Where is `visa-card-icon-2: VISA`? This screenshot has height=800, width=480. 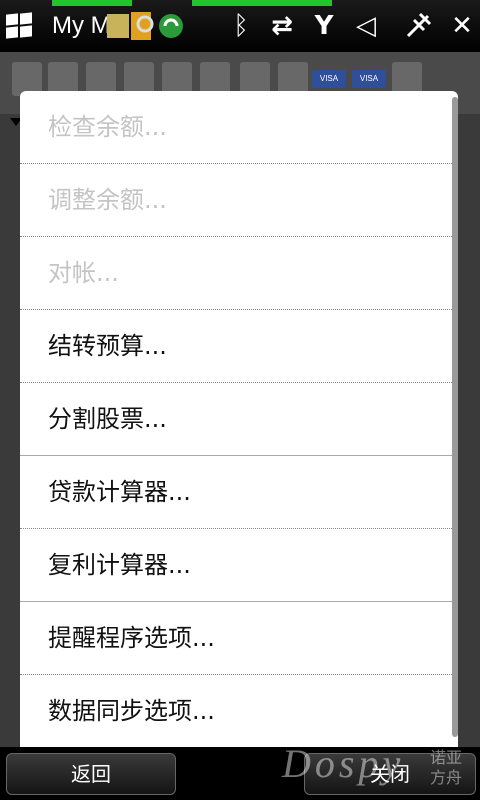
visa-card-icon-2: VISA is located at coordinates (369, 79).